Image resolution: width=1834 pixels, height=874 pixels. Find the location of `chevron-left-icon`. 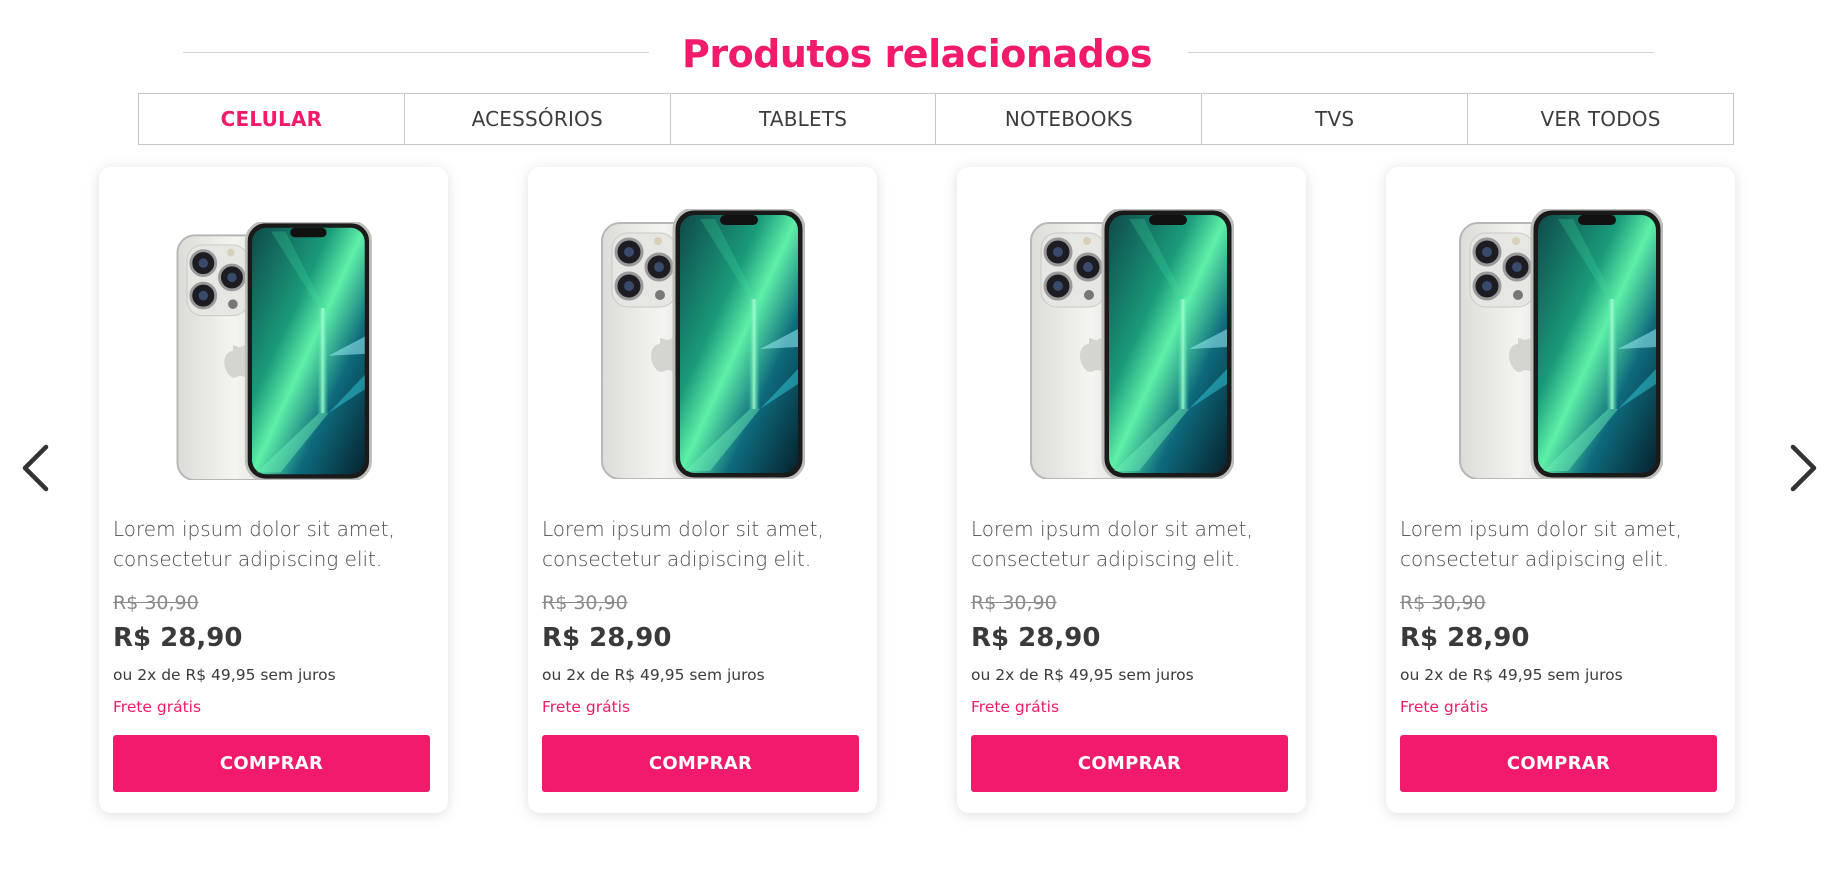

chevron-left-icon is located at coordinates (35, 468).